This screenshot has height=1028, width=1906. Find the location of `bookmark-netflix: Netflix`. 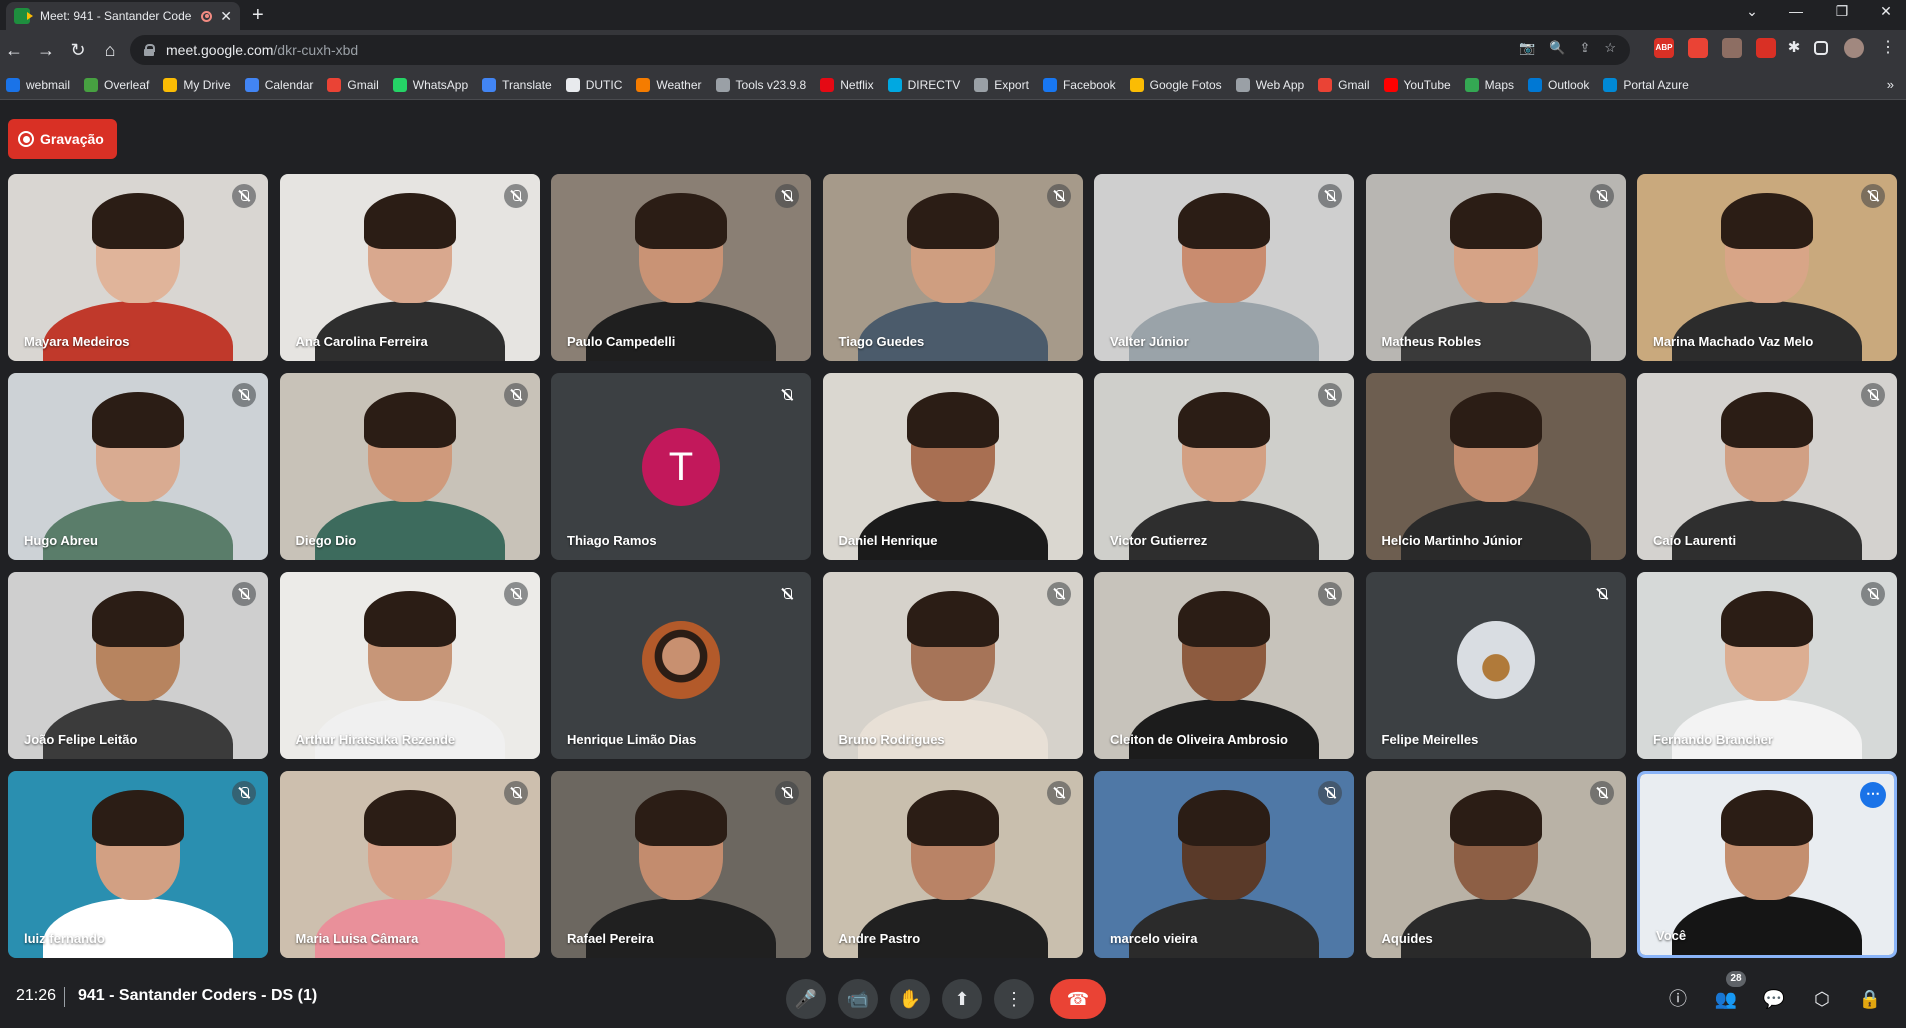

bookmark-netflix: Netflix is located at coordinates (847, 84).